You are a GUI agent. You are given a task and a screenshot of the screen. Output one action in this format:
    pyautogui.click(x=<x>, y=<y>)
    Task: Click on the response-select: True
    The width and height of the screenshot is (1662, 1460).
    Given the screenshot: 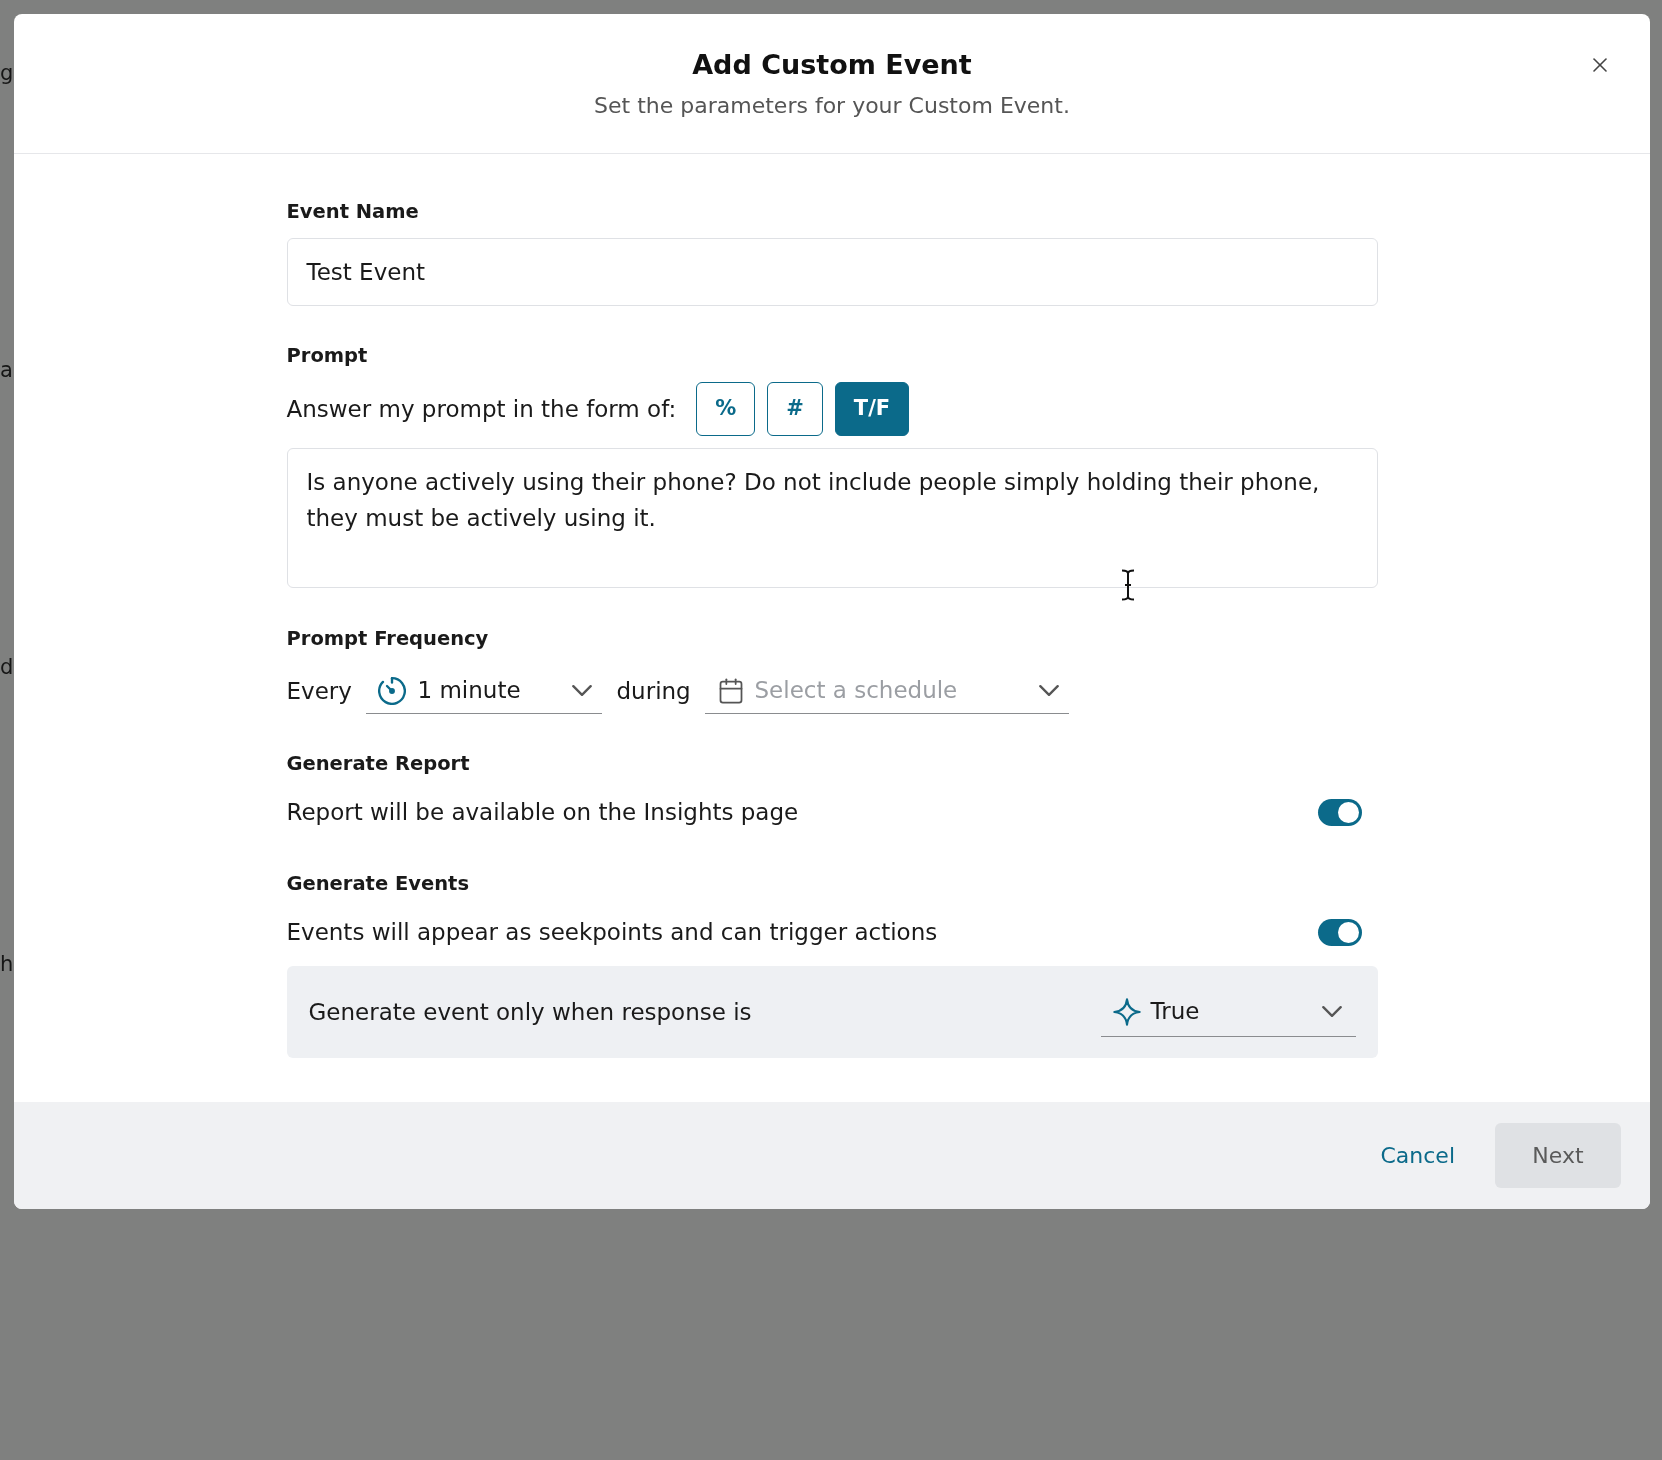 What is the action you would take?
    pyautogui.click(x=1228, y=1012)
    